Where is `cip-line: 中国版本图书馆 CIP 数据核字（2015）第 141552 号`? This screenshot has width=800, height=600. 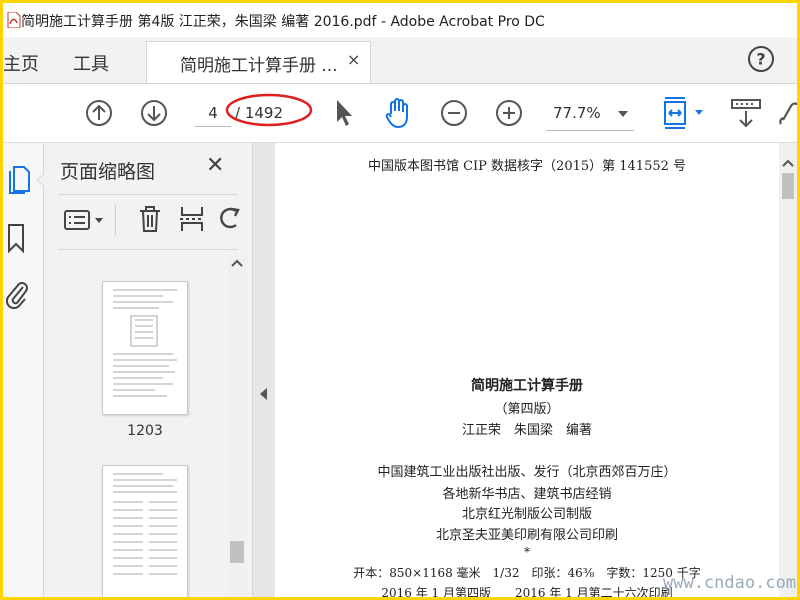
cip-line: 中国版本图书馆 CIP 数据核字（2015）第 141552 号 is located at coordinates (527, 166).